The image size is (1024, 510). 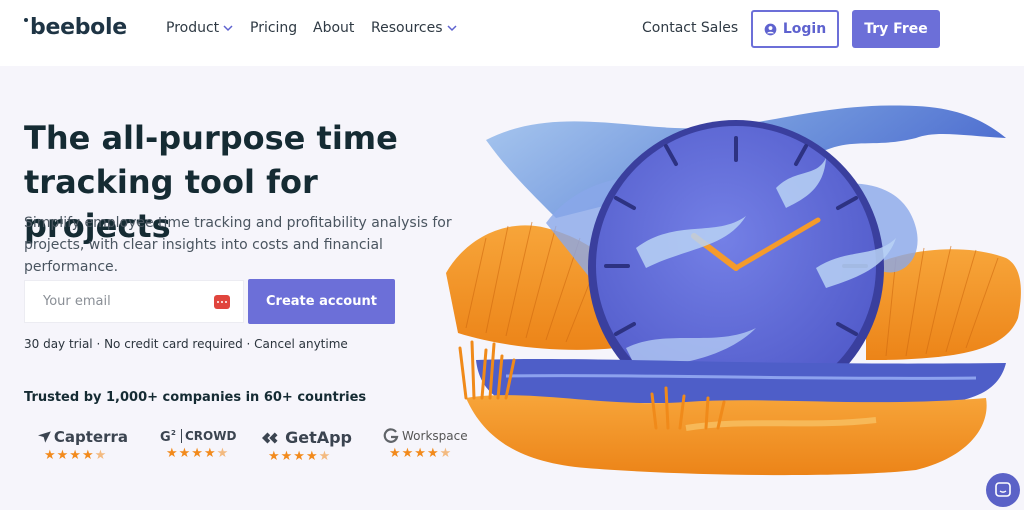 I want to click on google-g-logo-icon, so click(x=391, y=435).